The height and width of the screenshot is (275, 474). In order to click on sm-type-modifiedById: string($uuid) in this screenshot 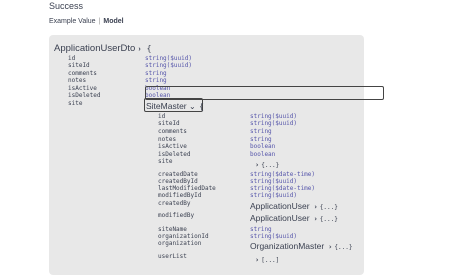, I will do `click(273, 195)`.